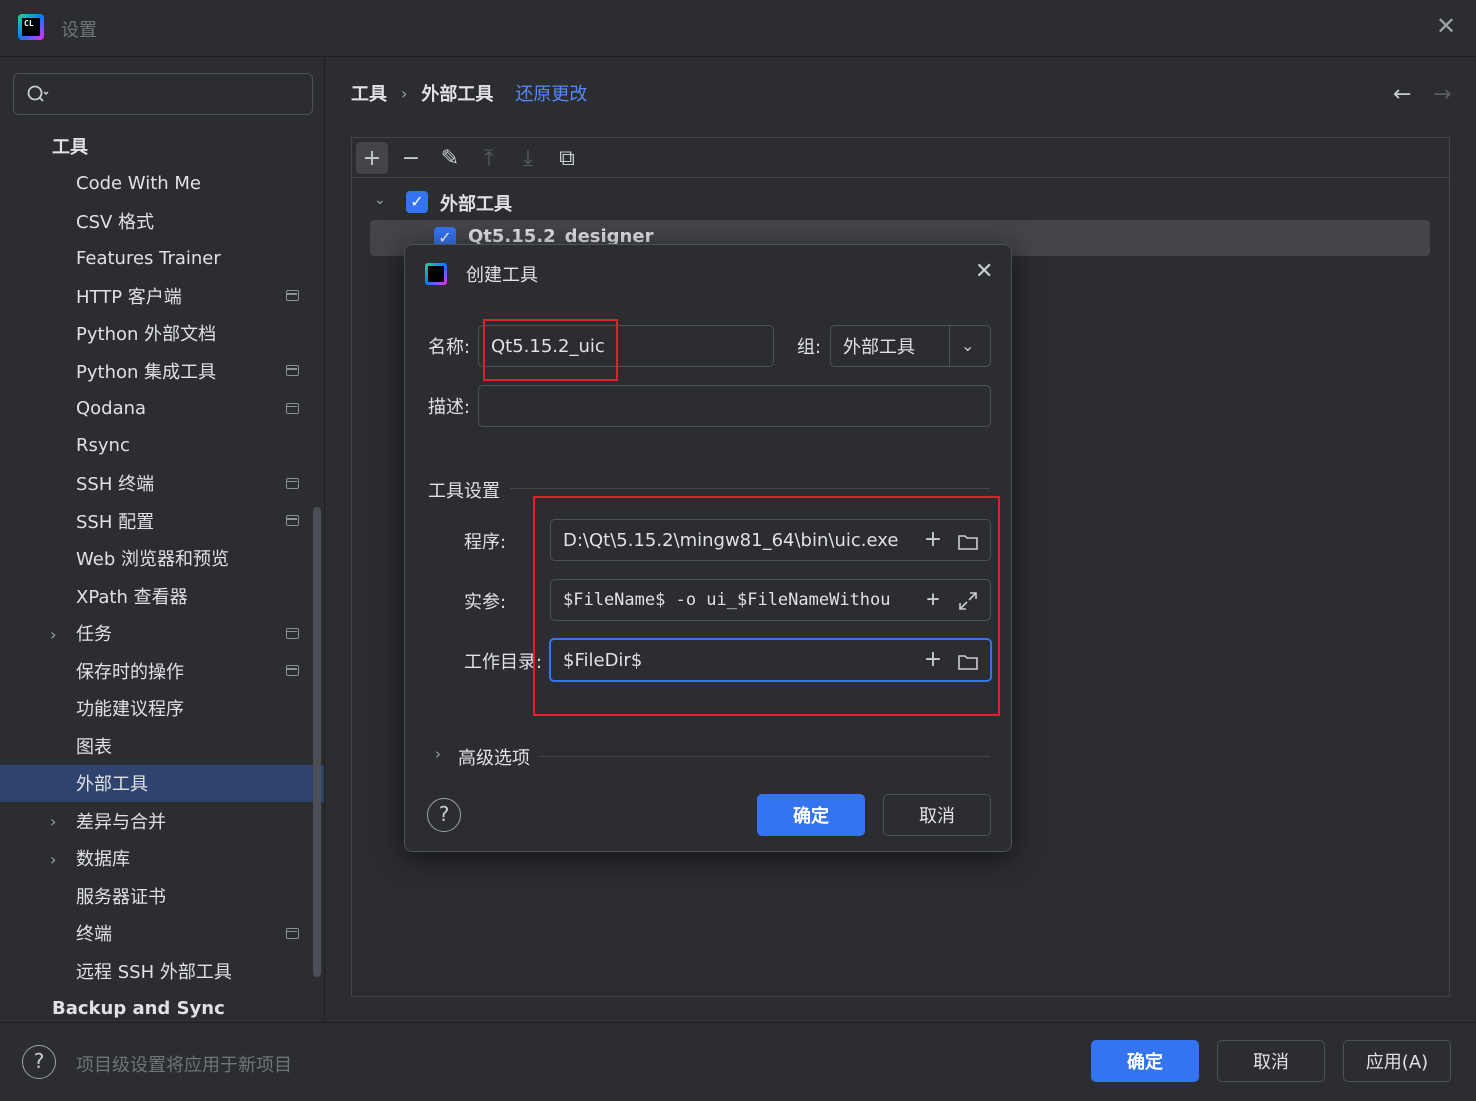  I want to click on footer-hint: 项目级设置将应用于新项目, so click(184, 1065).